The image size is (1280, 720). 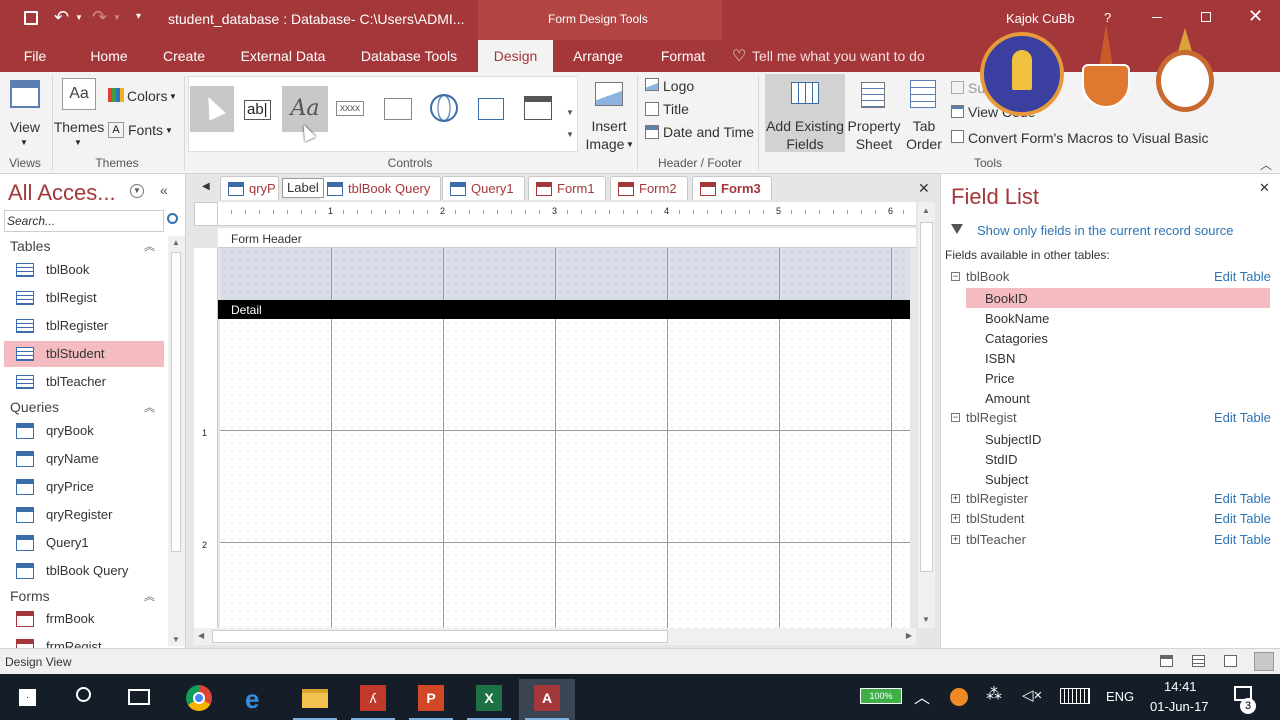 I want to click on nav-item-query1: Query1, so click(x=84, y=543).